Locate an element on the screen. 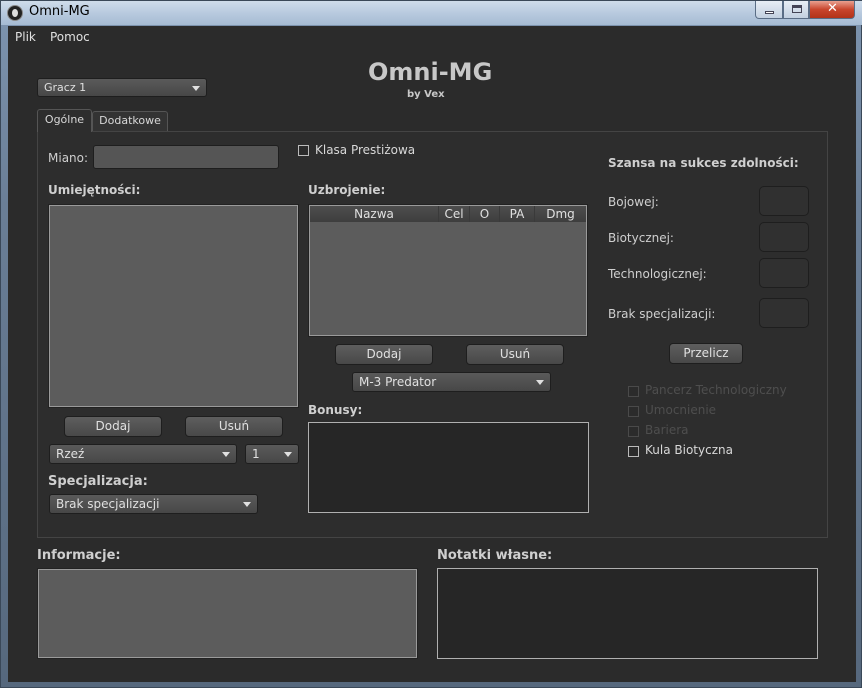 The height and width of the screenshot is (688, 862). specialization-select: Brak specjalizacji is located at coordinates (153, 504).